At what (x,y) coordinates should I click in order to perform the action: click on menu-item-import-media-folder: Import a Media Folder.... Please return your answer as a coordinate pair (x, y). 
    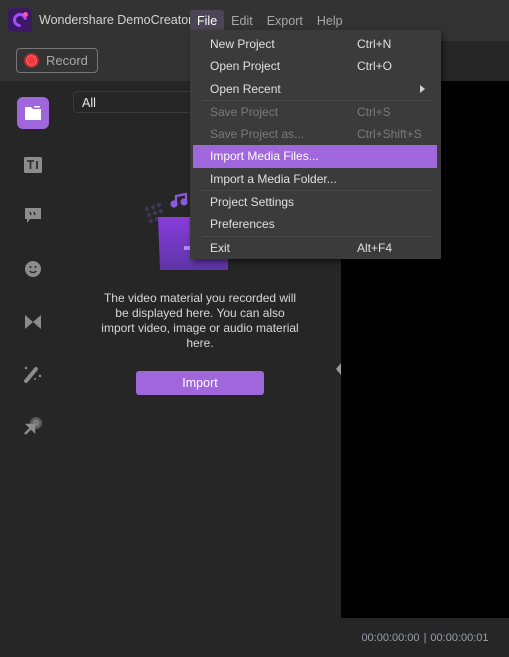
    Looking at the image, I should click on (315, 179).